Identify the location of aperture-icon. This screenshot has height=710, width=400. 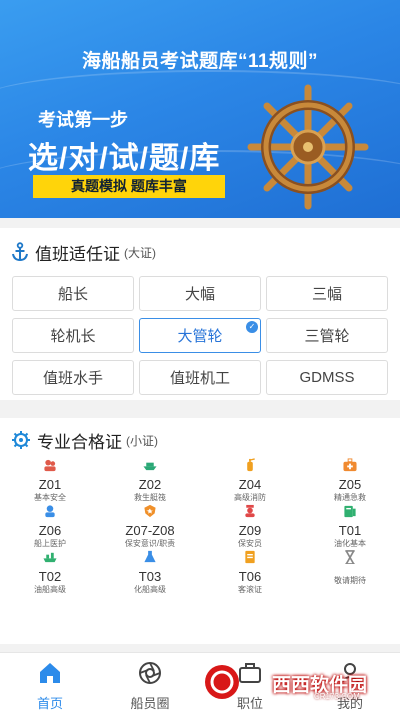
(150, 675).